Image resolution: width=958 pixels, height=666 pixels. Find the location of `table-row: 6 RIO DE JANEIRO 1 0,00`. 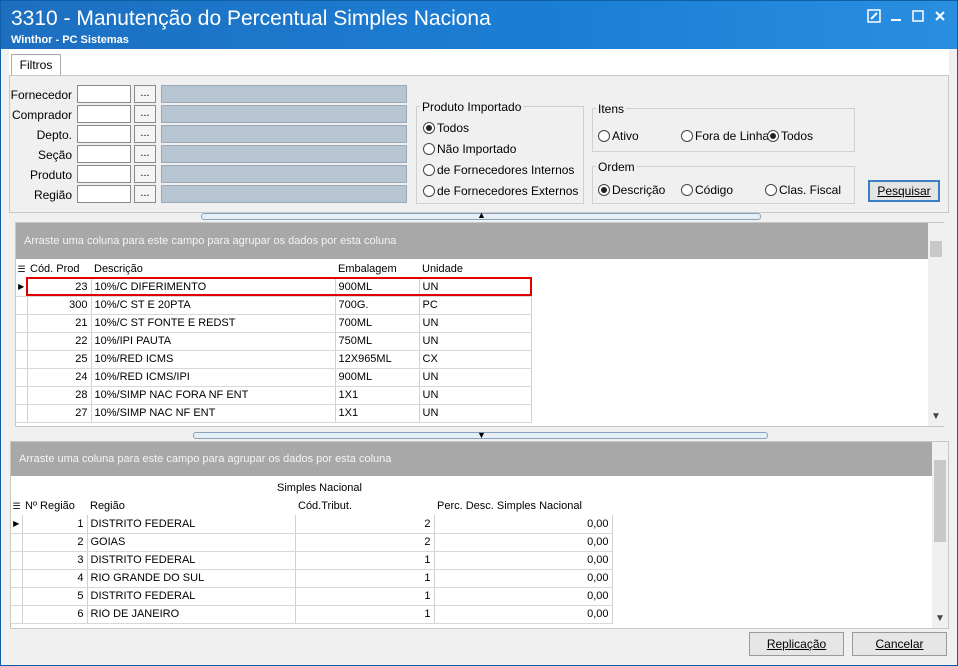

table-row: 6 RIO DE JANEIRO 1 0,00 is located at coordinates (312, 614).